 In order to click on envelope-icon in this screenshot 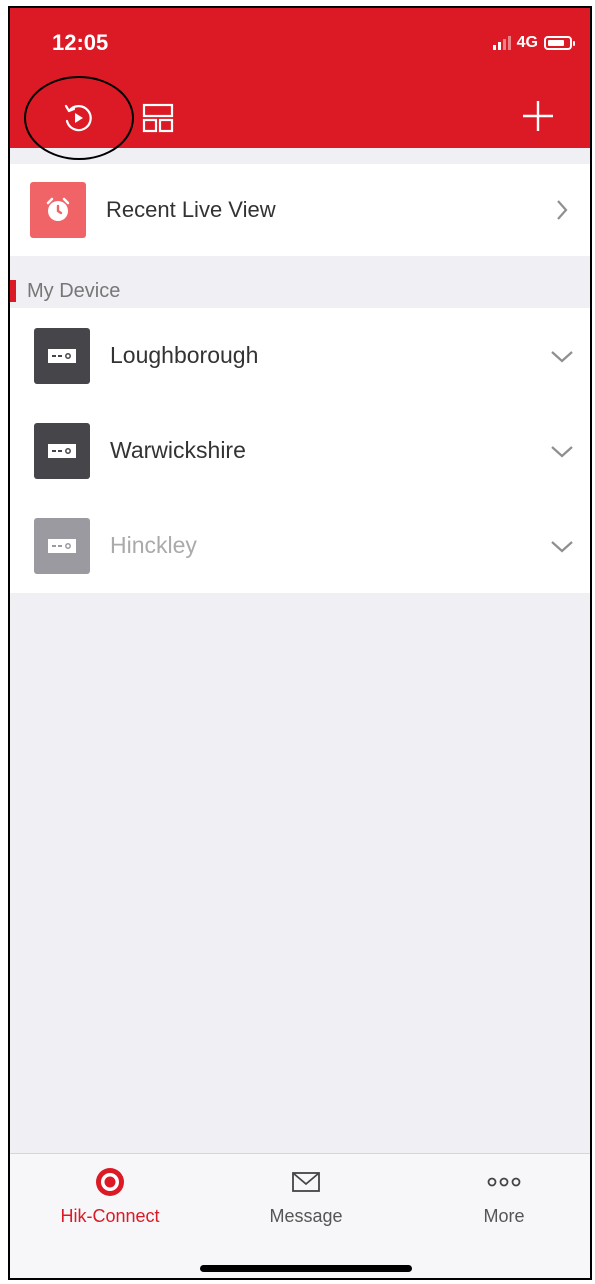, I will do `click(306, 1182)`.